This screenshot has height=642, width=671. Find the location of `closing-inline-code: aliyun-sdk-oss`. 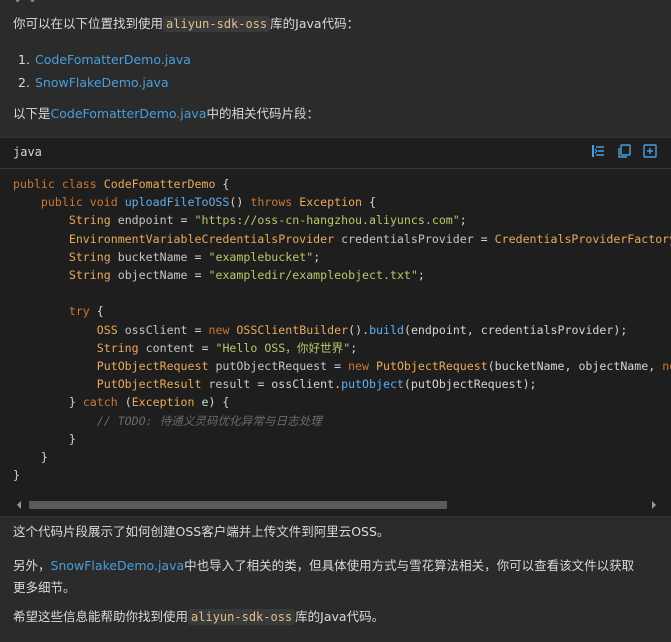

closing-inline-code: aliyun-sdk-oss is located at coordinates (242, 617).